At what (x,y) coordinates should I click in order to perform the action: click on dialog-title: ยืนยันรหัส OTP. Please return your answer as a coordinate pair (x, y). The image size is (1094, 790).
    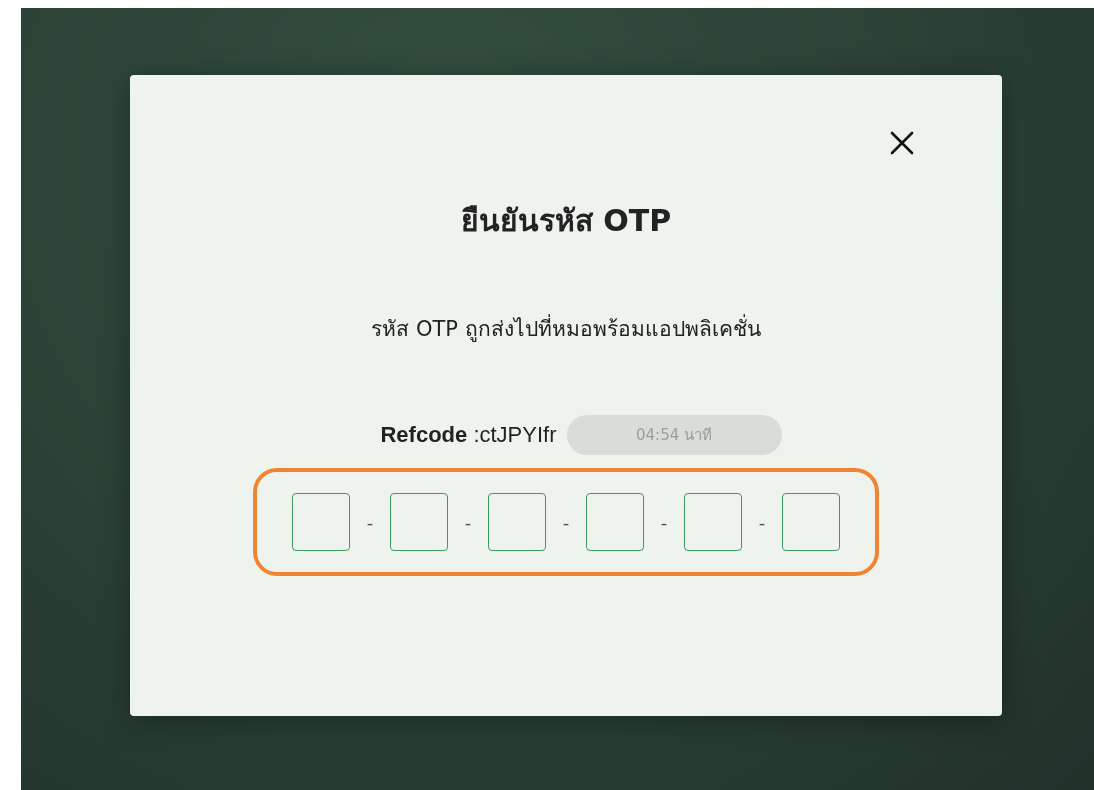
    Looking at the image, I should click on (566, 221).